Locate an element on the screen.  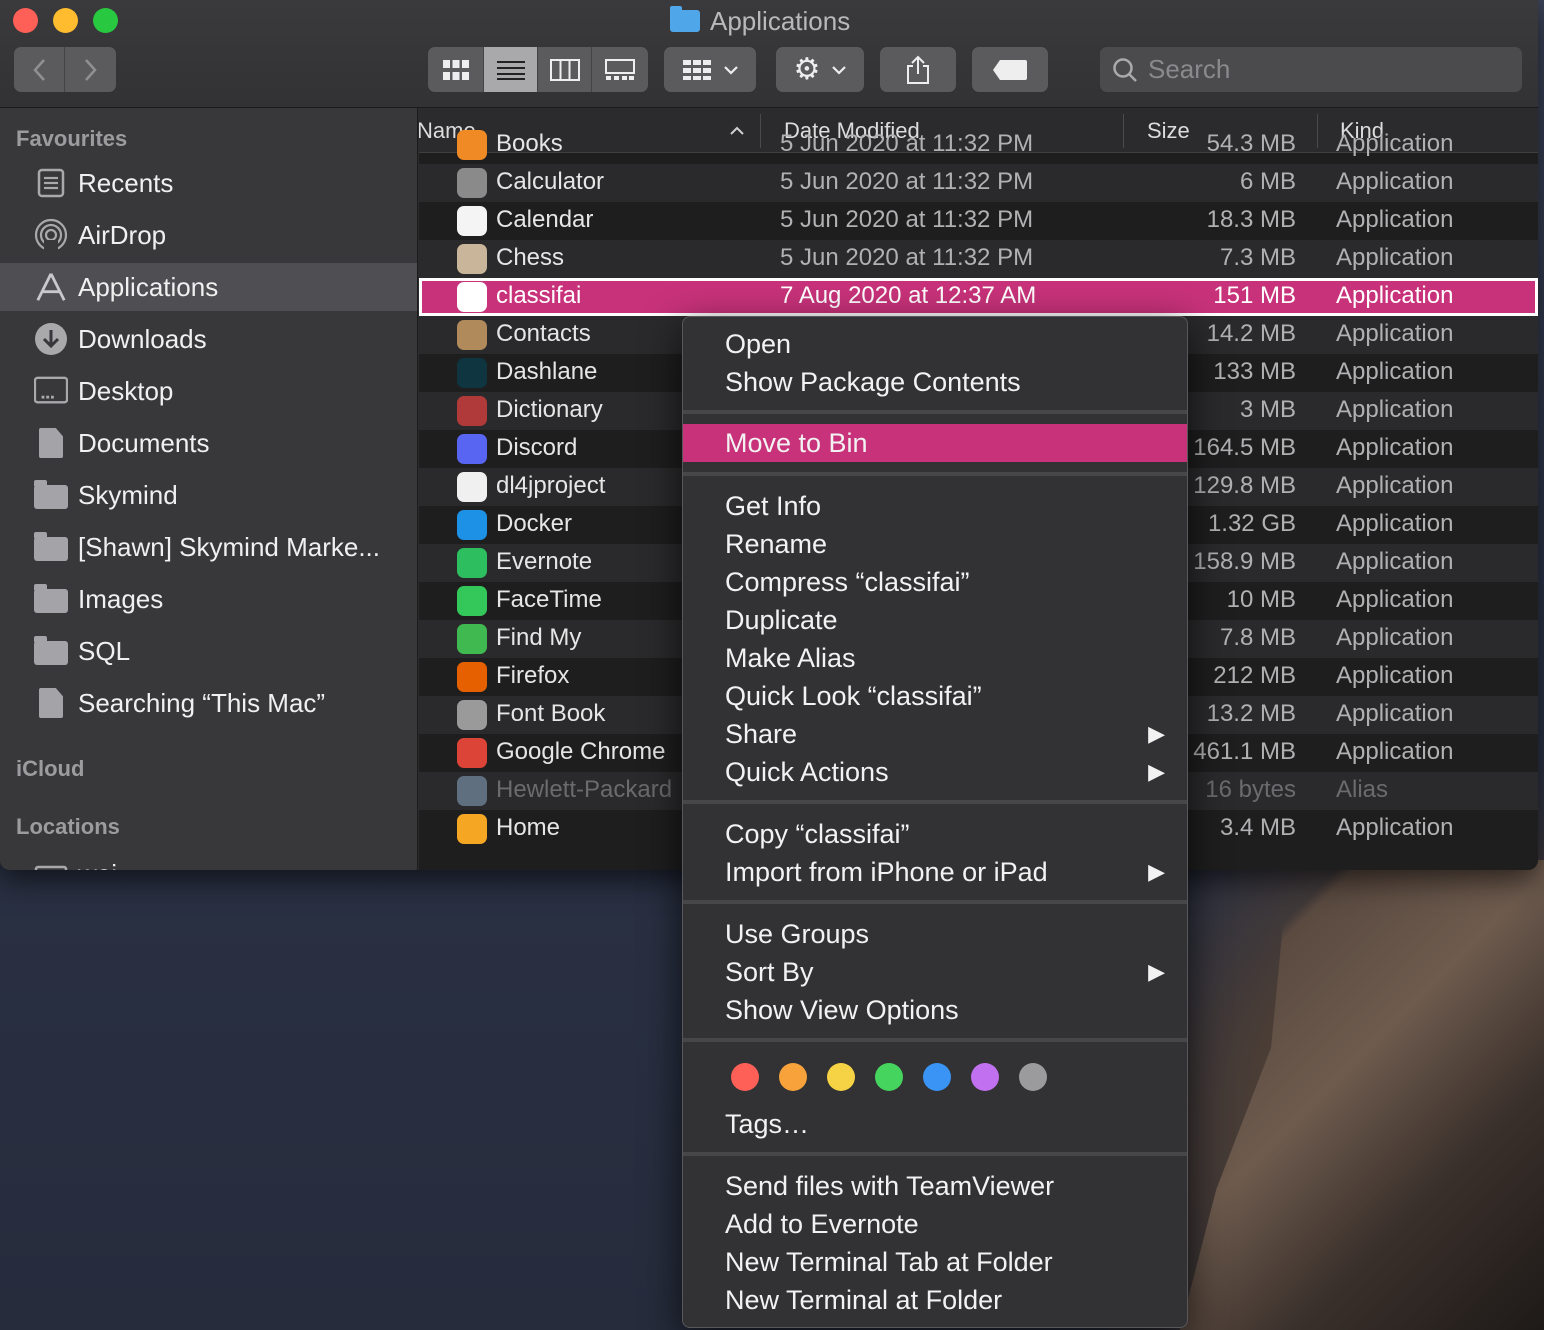
file-name: Docker is located at coordinates (534, 523).